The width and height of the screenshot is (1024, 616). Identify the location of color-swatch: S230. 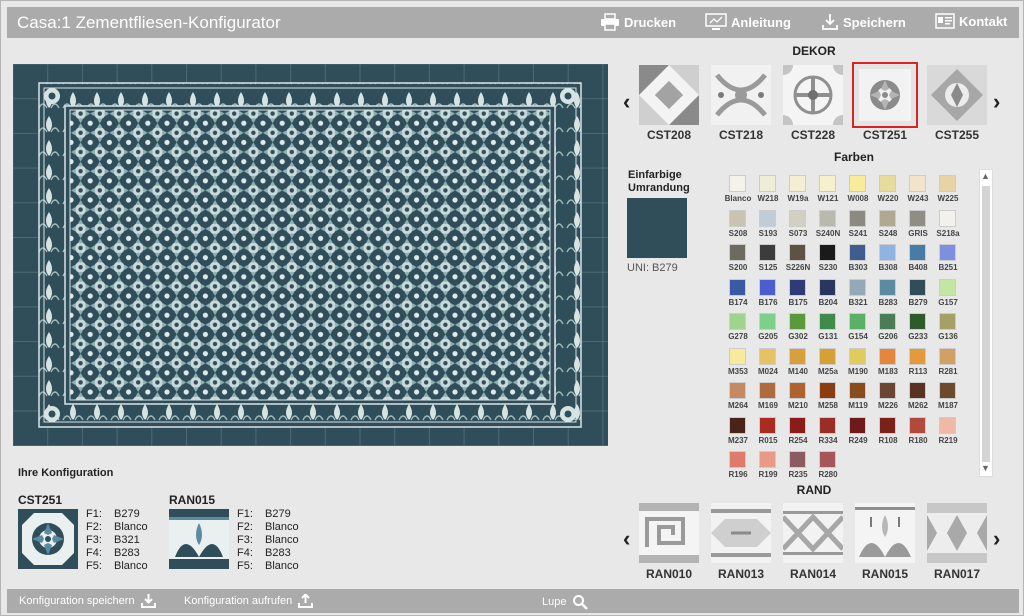
(828, 261).